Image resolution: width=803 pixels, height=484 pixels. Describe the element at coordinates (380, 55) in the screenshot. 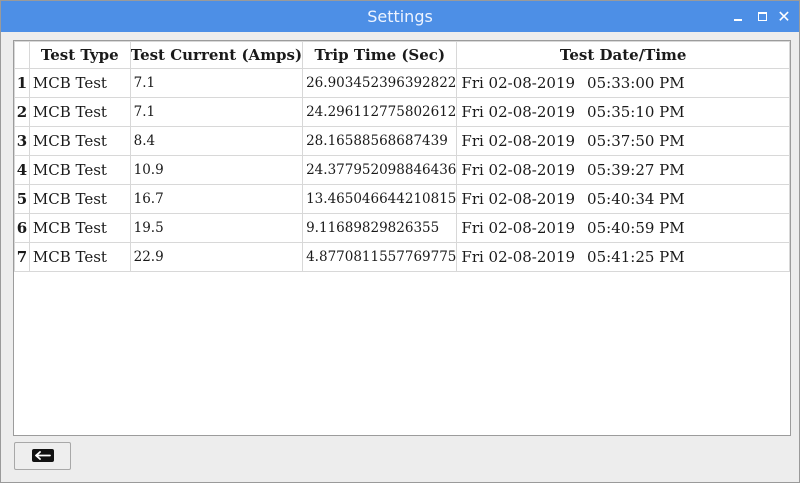

I see `trip-time-header: Trip Time (Sec)` at that location.